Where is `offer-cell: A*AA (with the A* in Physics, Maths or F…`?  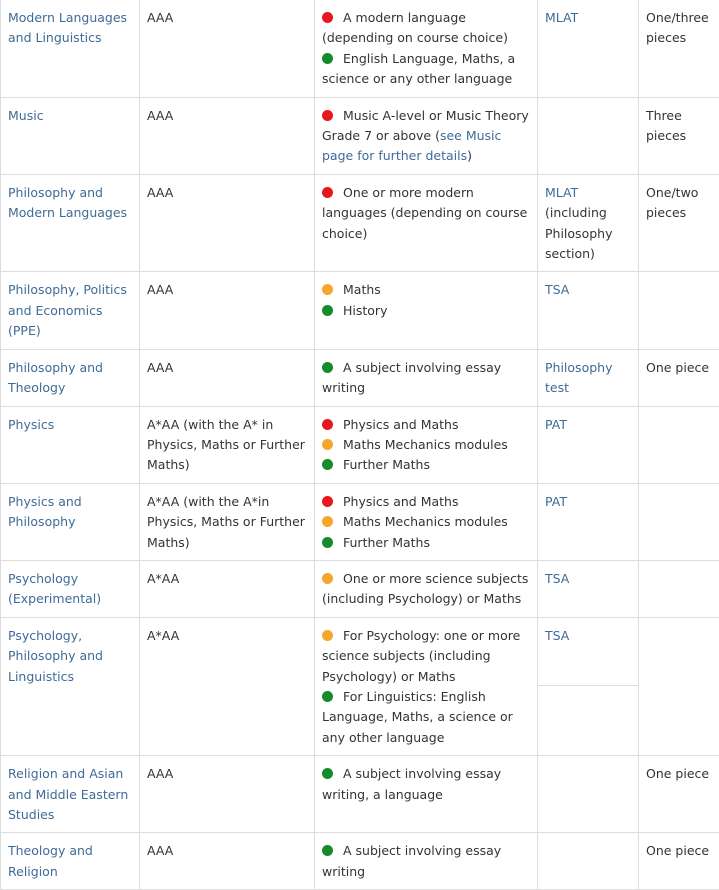 offer-cell: A*AA (with the A* in Physics, Maths or F… is located at coordinates (227, 444).